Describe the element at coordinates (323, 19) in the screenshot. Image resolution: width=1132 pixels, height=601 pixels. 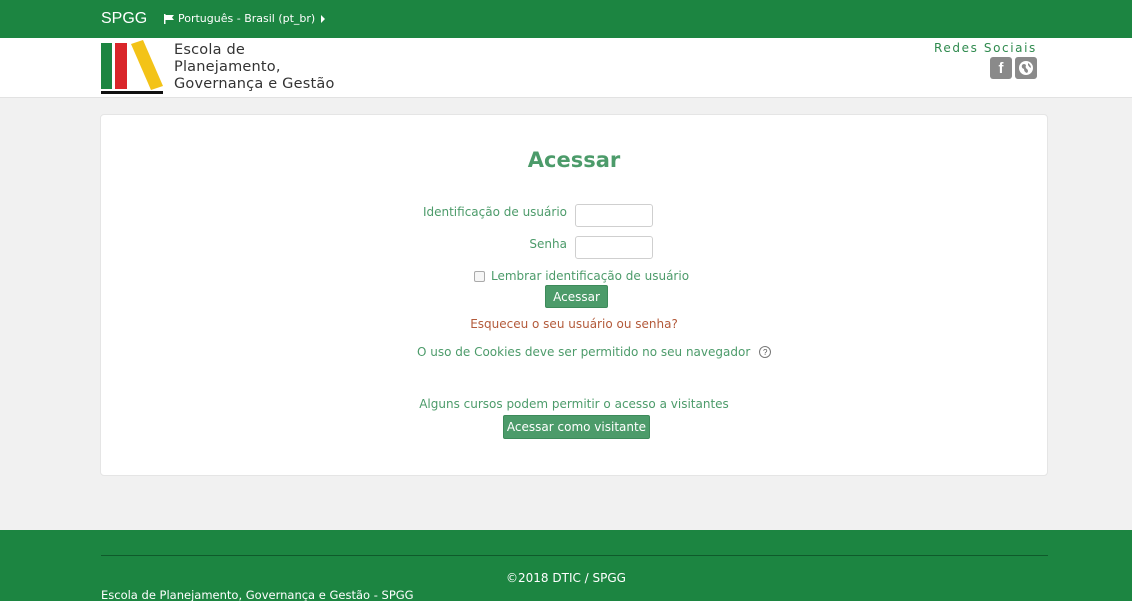
I see `caret-right-icon` at that location.